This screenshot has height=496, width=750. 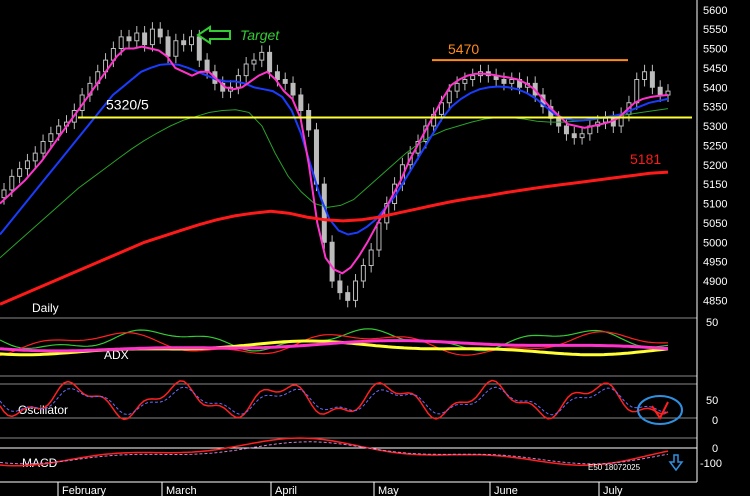 What do you see at coordinates (715, 185) in the screenshot?
I see `price-tick-label: 5150` at bounding box center [715, 185].